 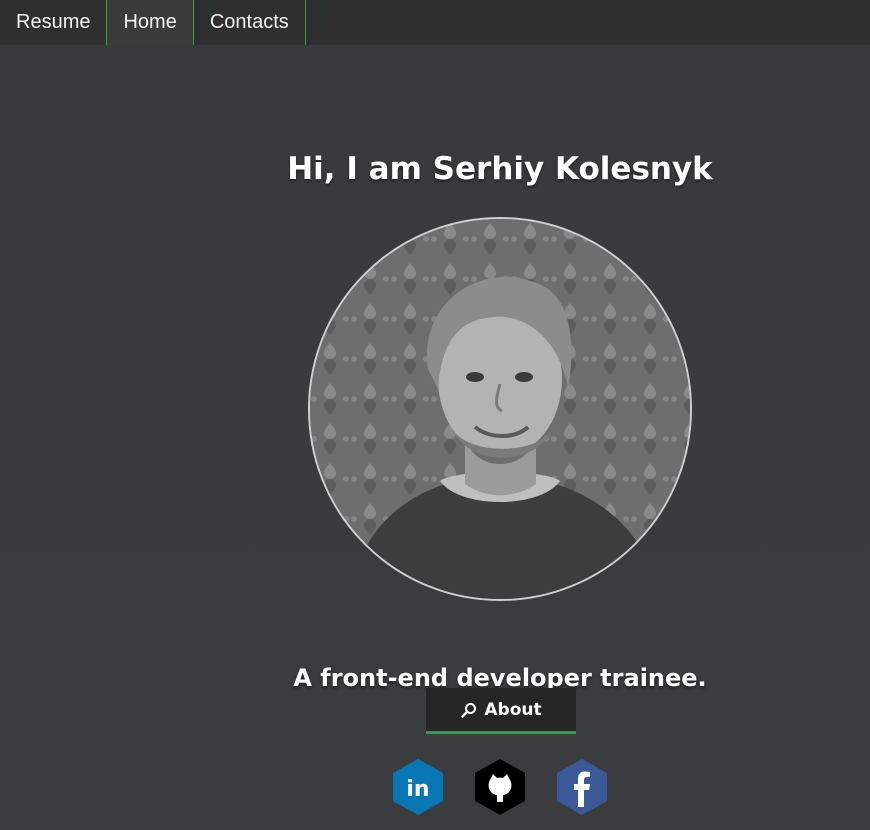 I want to click on top-navbar: Resume Home Contacts, so click(x=435, y=22).